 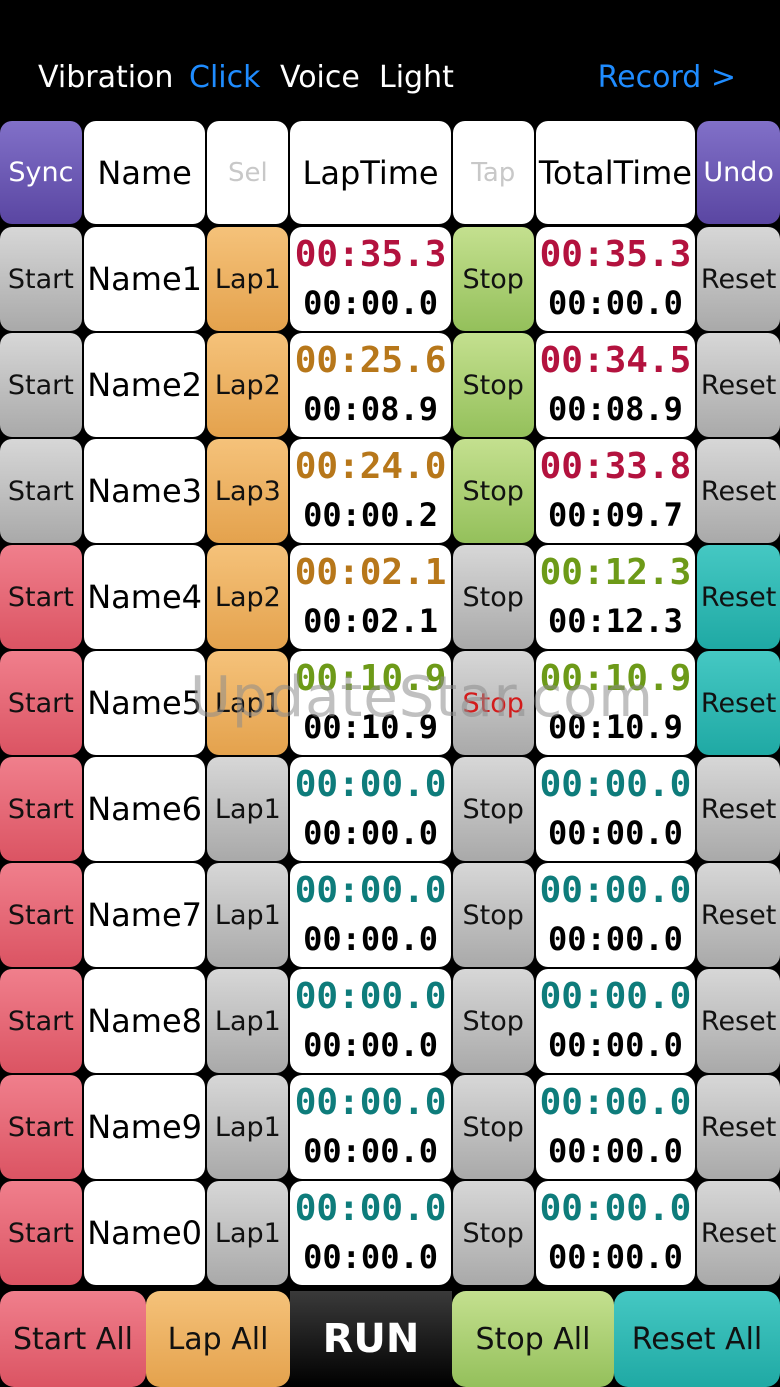 I want to click on sel-header: Sel, so click(x=248, y=172).